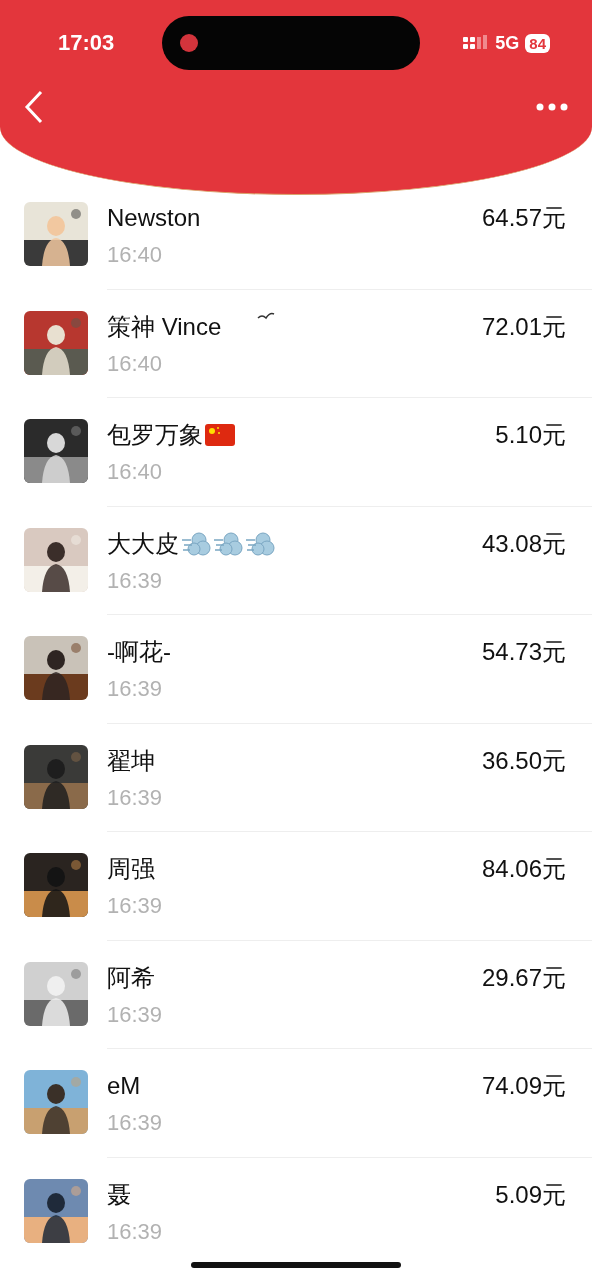  I want to click on amount-text: 5.10元, so click(530, 435).